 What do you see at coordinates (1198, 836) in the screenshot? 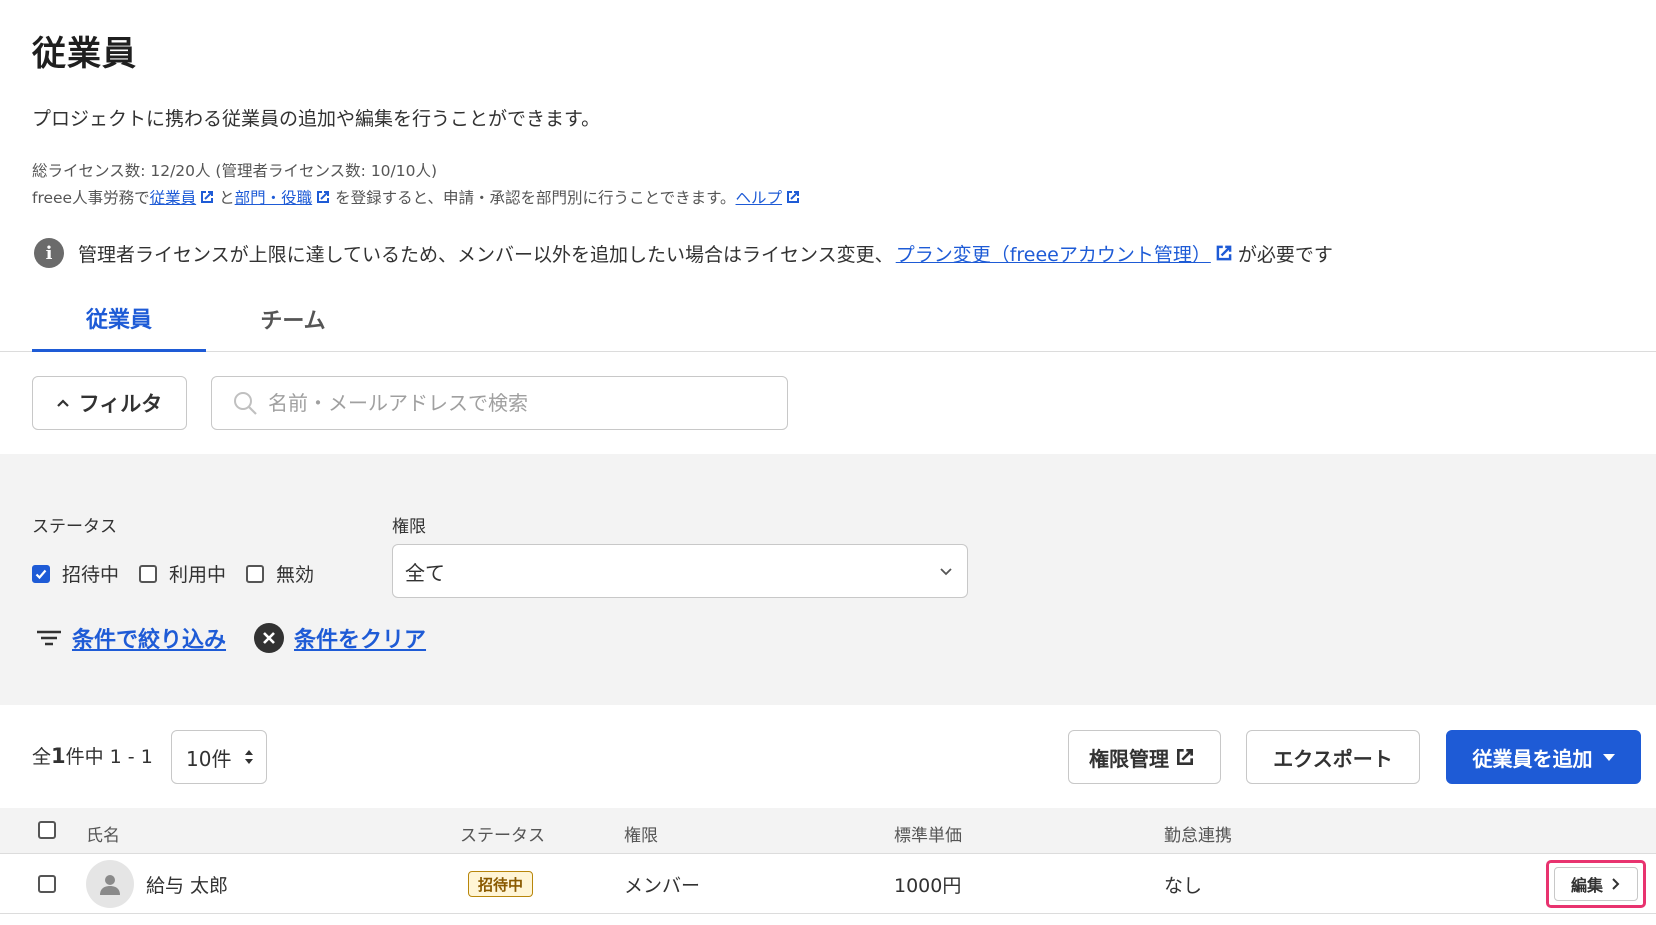
I see `header-attendance: 勤怠連携` at bounding box center [1198, 836].